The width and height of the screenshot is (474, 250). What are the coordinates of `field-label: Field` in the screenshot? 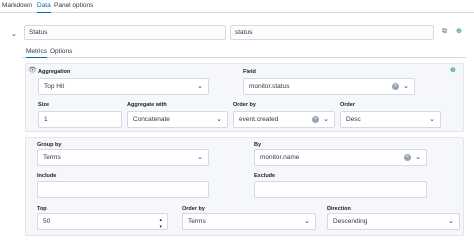 It's located at (249, 72).